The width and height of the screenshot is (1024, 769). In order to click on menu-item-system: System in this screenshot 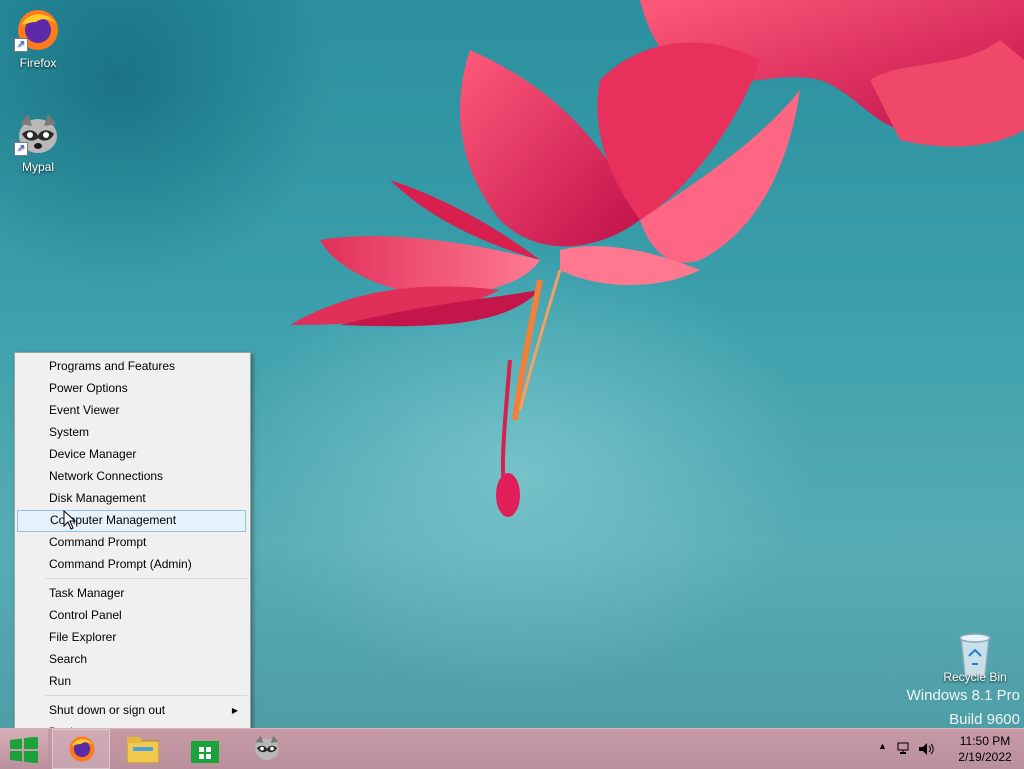, I will do `click(131, 432)`.